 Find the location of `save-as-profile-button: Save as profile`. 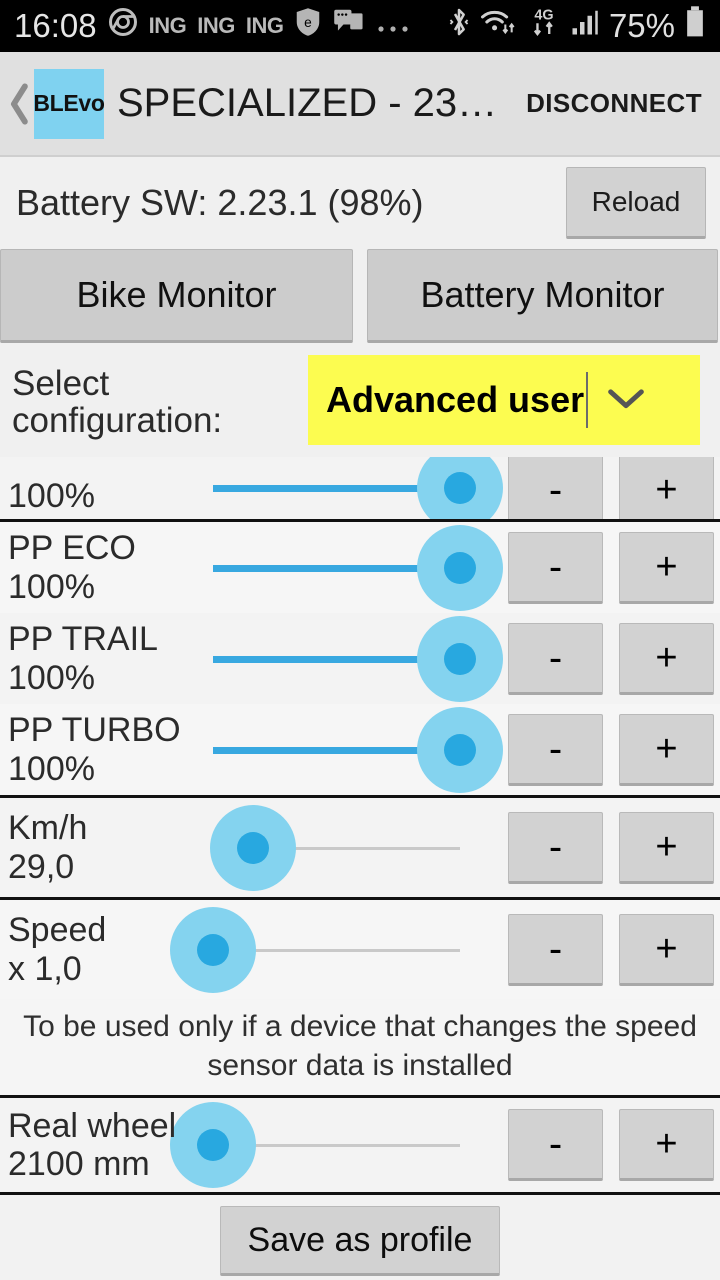

save-as-profile-button: Save as profile is located at coordinates (360, 1241).